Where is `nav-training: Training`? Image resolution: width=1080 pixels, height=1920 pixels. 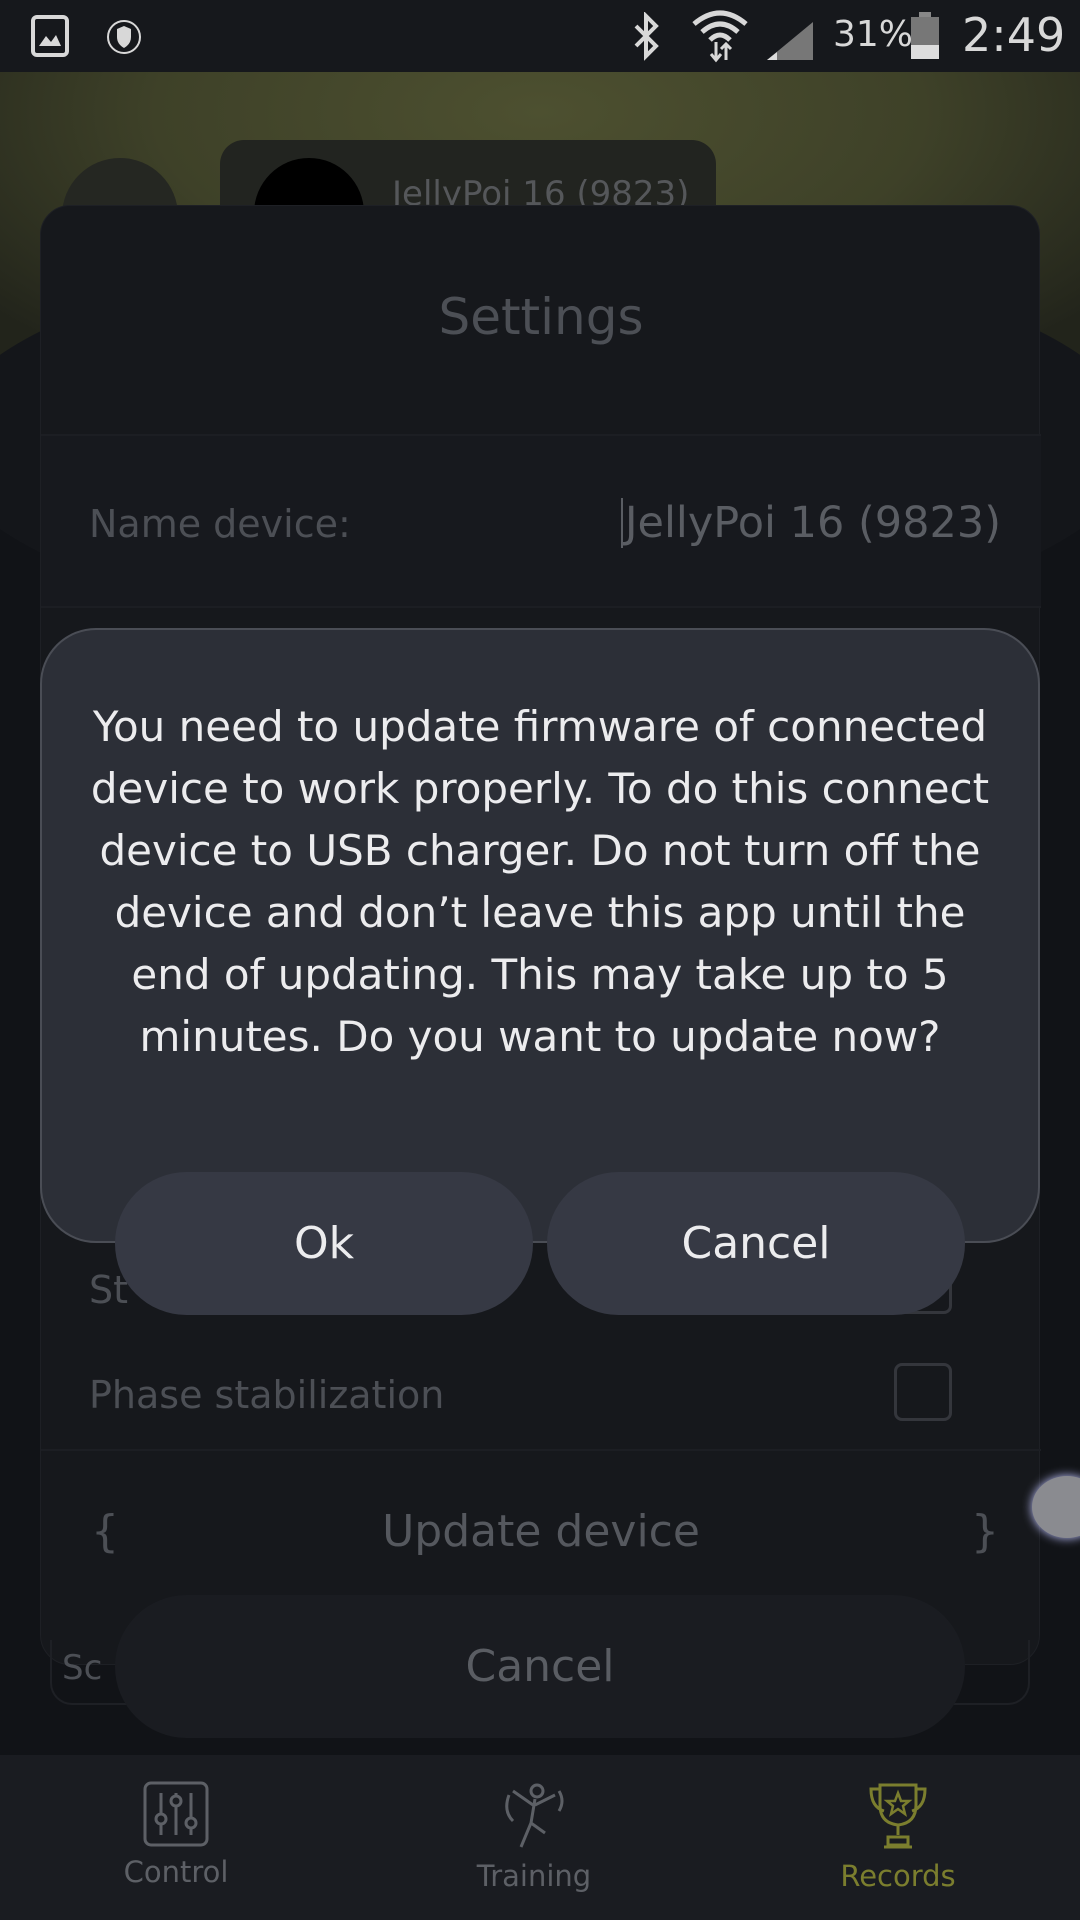 nav-training: Training is located at coordinates (534, 1837).